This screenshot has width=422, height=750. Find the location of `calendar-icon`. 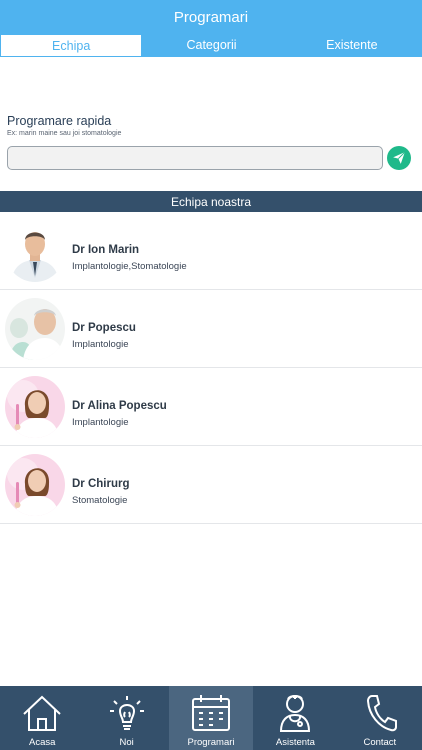

calendar-icon is located at coordinates (211, 713).